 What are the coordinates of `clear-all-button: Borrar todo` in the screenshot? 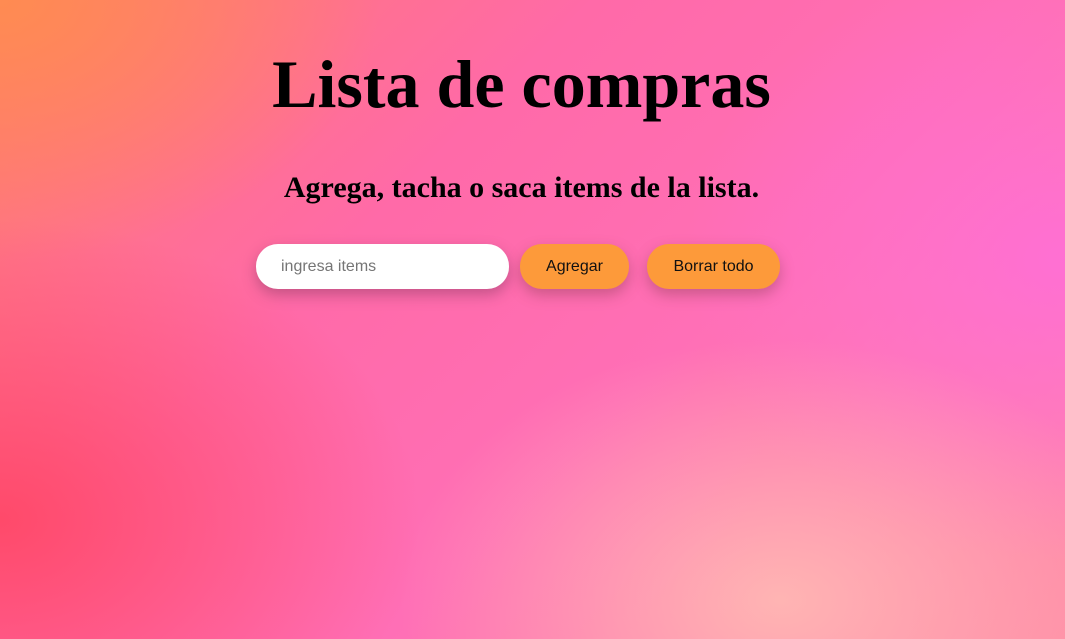 It's located at (713, 266).